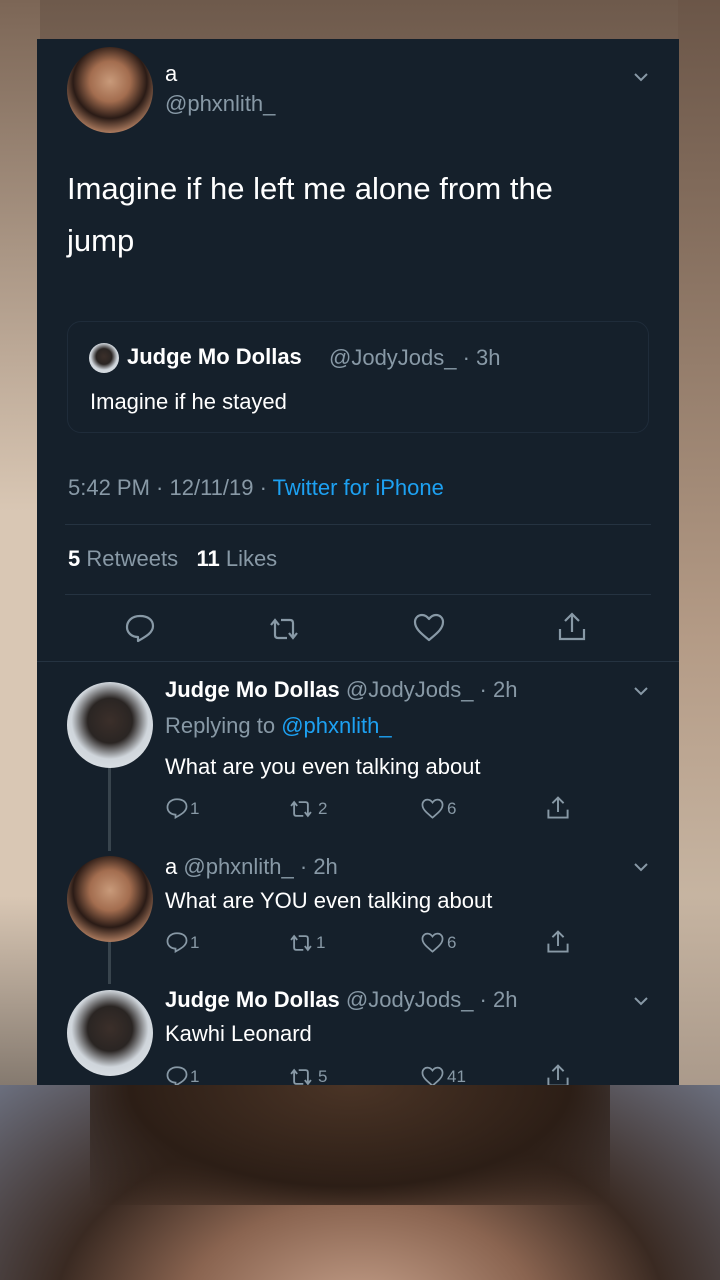  I want to click on reply-text: Kawhi Leonard, so click(238, 1033).